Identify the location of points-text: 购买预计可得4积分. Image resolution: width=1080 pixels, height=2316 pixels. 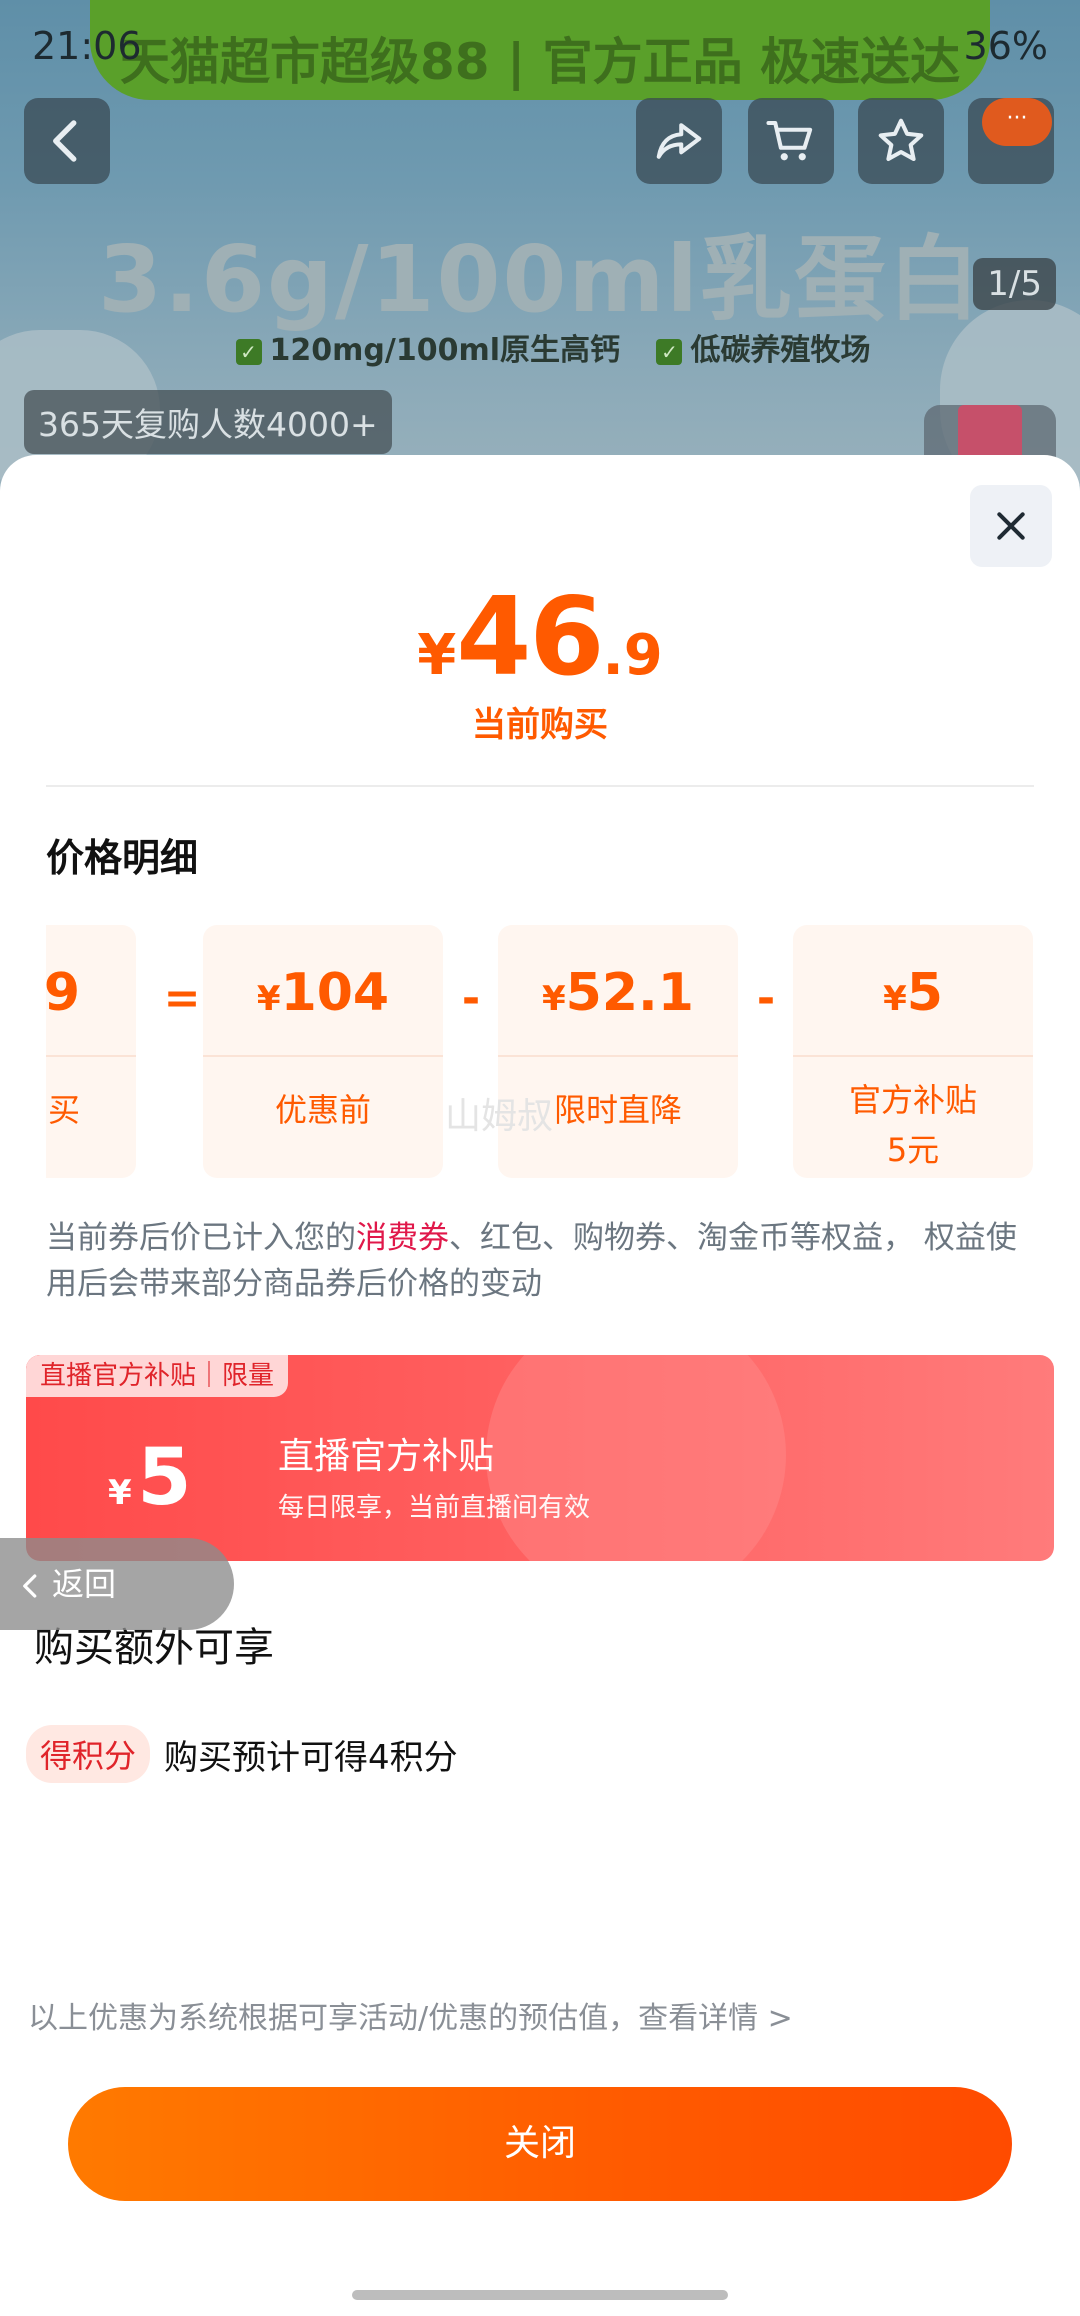
(311, 1757).